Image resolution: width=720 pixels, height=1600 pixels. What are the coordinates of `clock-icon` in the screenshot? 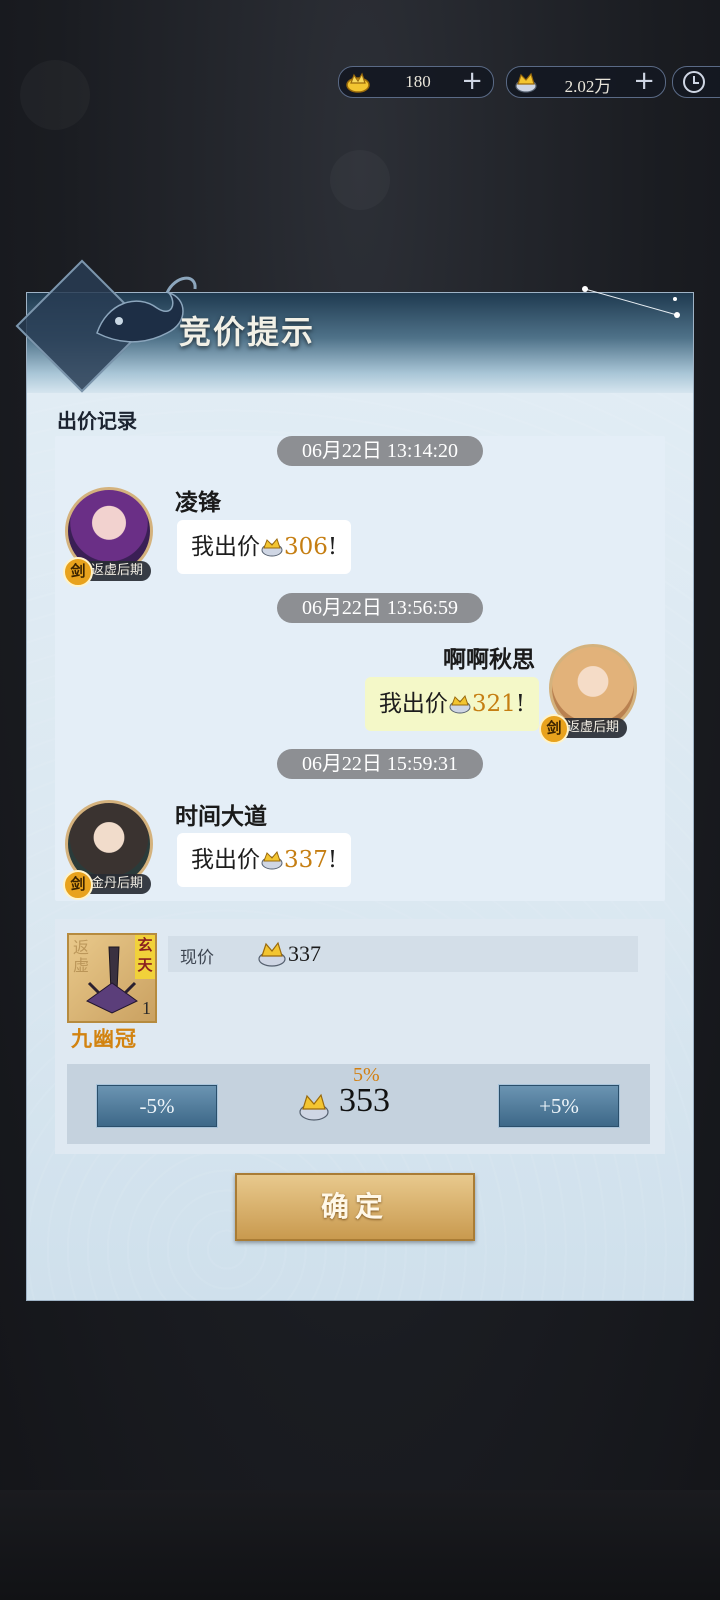 It's located at (694, 82).